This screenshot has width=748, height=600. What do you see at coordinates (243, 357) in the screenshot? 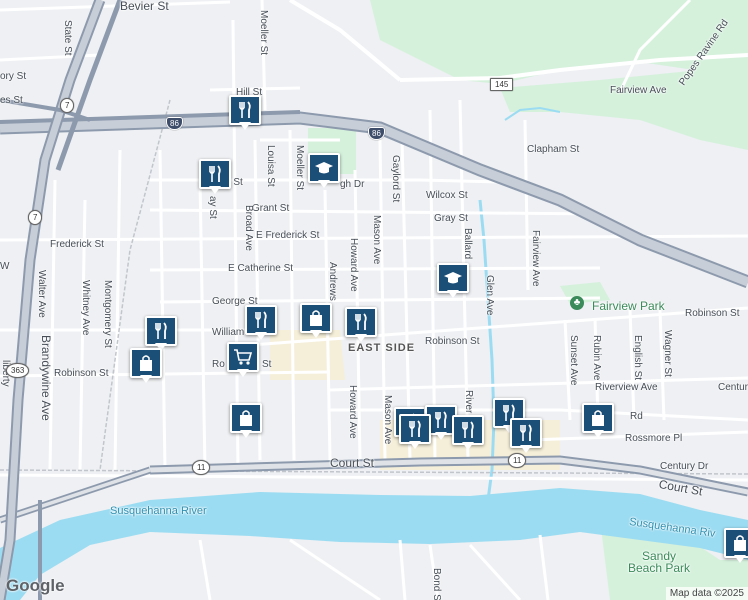
I see `shopping-cart-icon` at bounding box center [243, 357].